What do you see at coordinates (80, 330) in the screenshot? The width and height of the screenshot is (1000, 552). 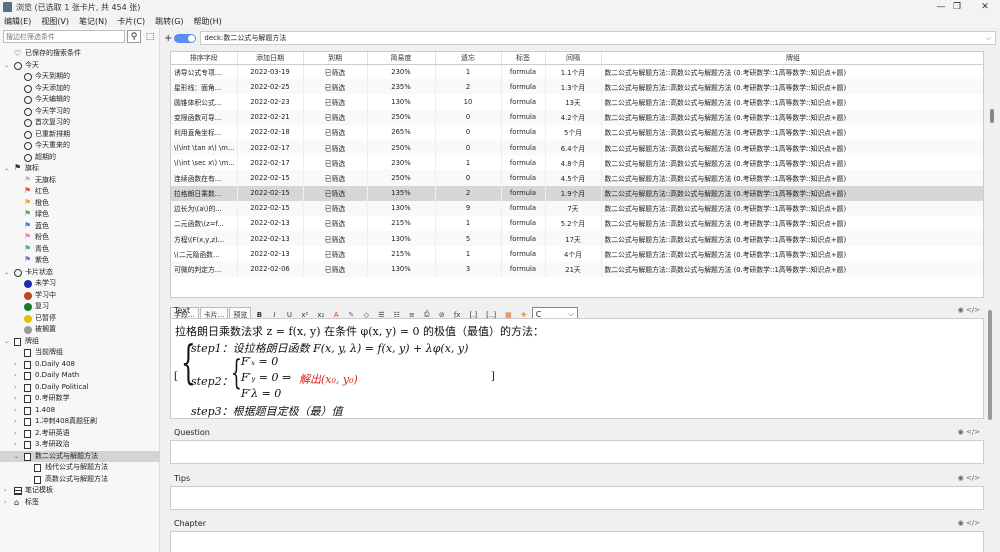 I see `sidebar-item: 被搁置` at bounding box center [80, 330].